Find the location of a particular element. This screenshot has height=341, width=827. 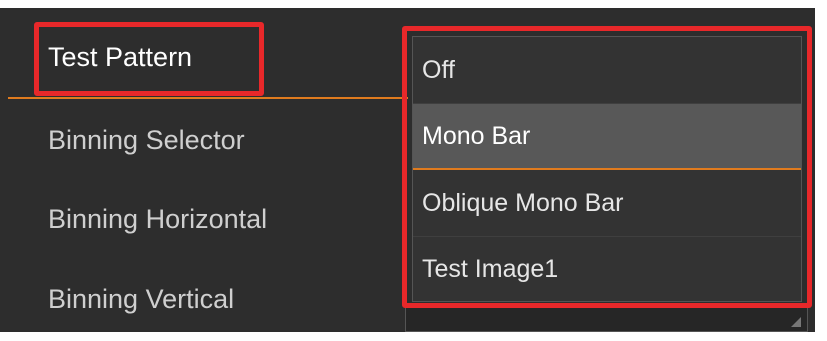

selected-row-separator is located at coordinates (208, 98).